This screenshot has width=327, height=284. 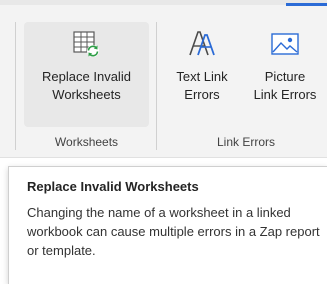 I want to click on active-tab-indicator, so click(x=306, y=4).